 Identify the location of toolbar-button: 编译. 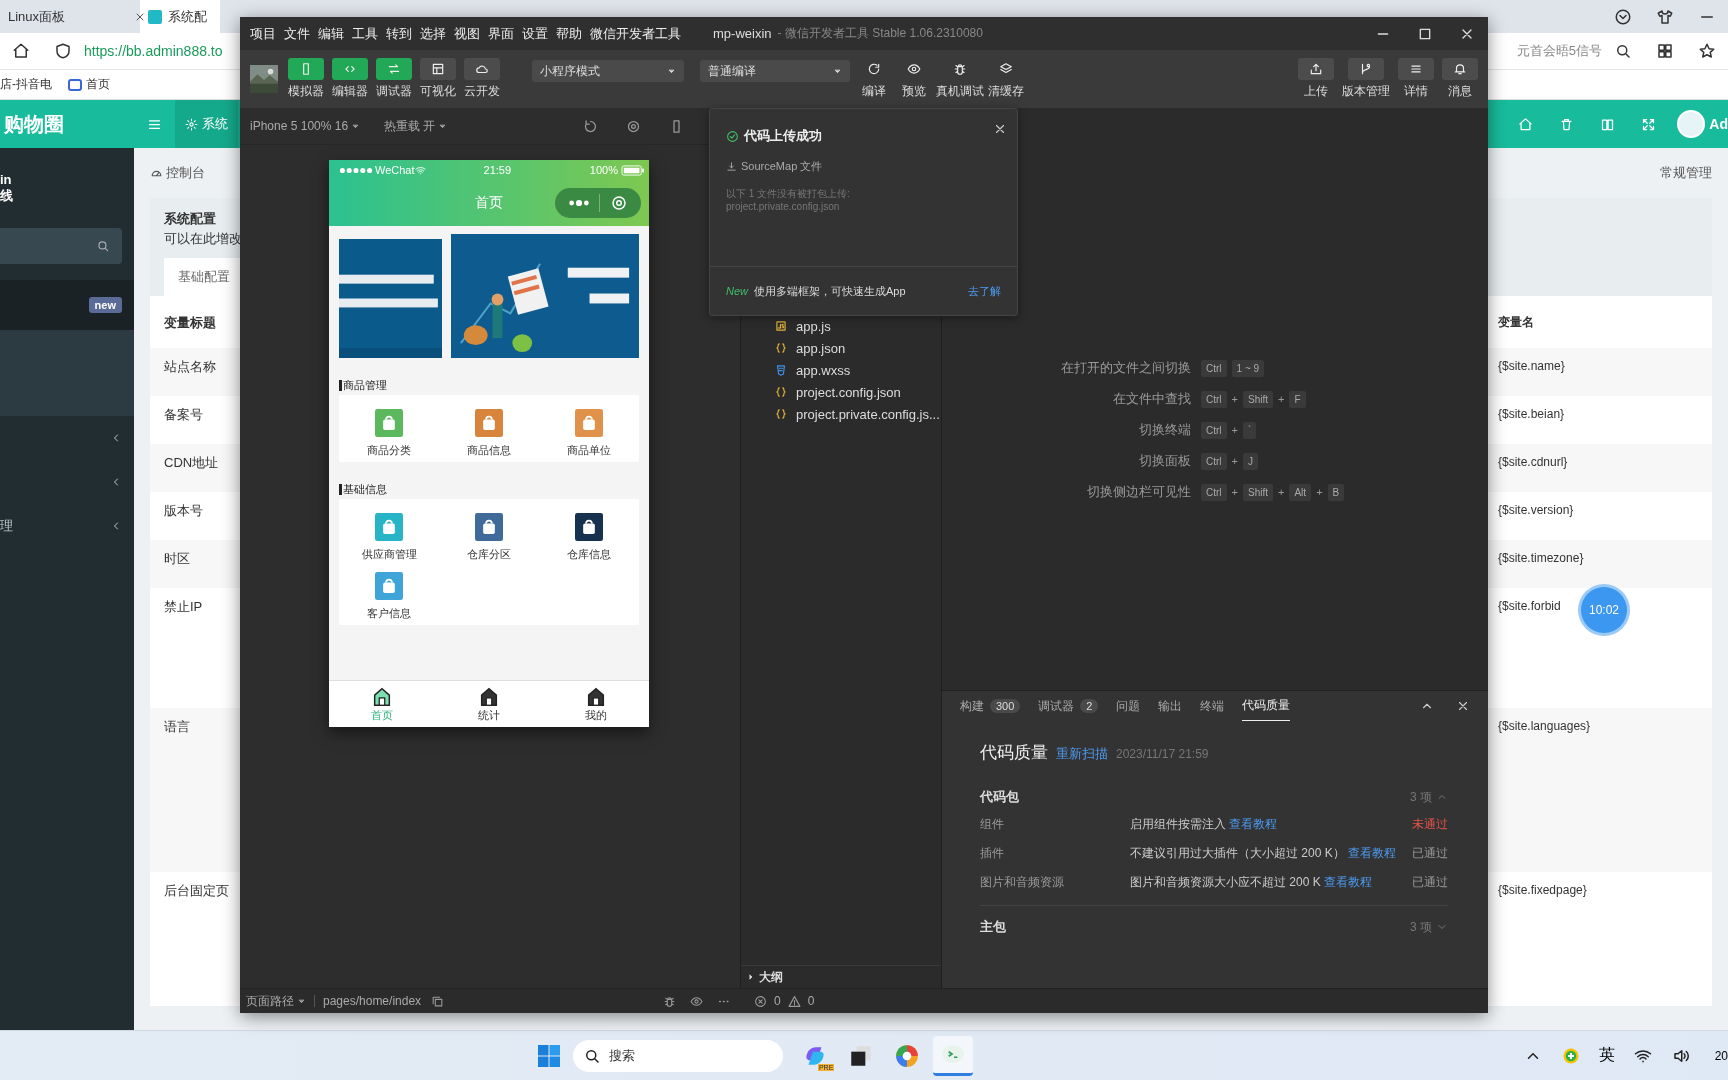
(874, 79).